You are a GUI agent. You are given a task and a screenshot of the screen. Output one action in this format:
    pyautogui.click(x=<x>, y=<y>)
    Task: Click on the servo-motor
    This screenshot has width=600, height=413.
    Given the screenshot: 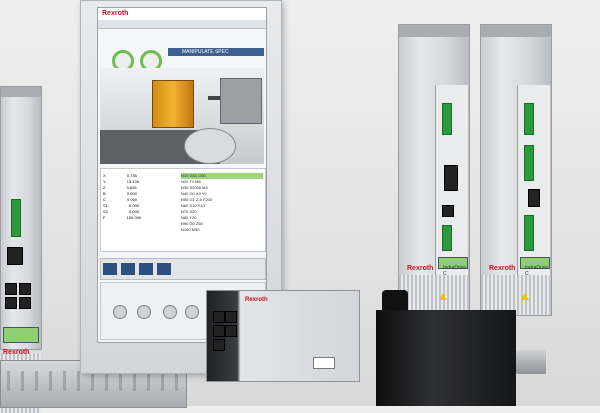 What is the action you would take?
    pyautogui.click(x=461, y=348)
    